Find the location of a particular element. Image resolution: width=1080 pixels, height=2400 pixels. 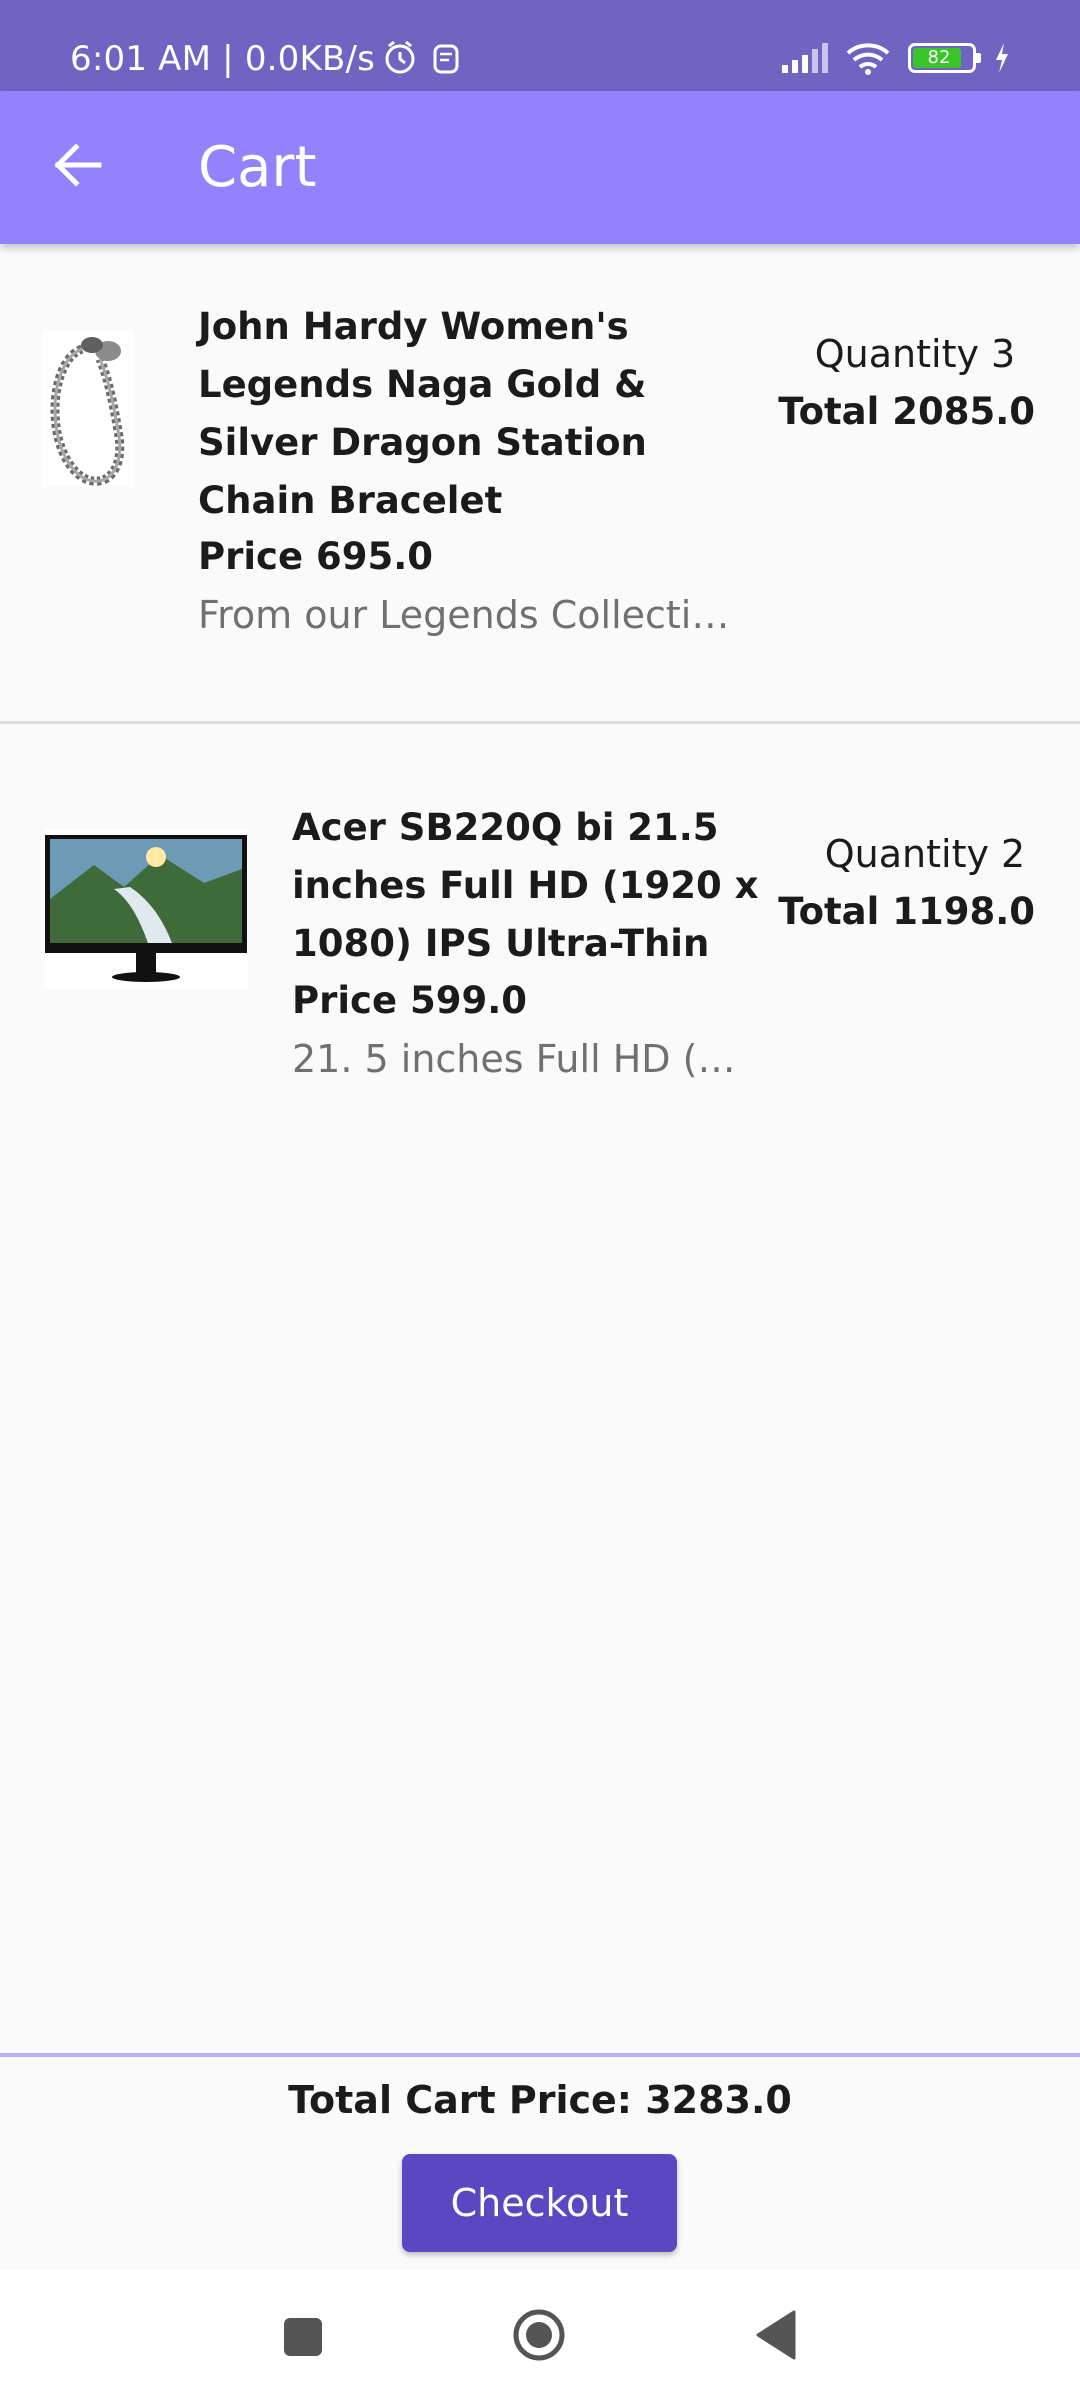

status-time-speed: 6:01 AM | 0.0KB/s is located at coordinates (223, 59).